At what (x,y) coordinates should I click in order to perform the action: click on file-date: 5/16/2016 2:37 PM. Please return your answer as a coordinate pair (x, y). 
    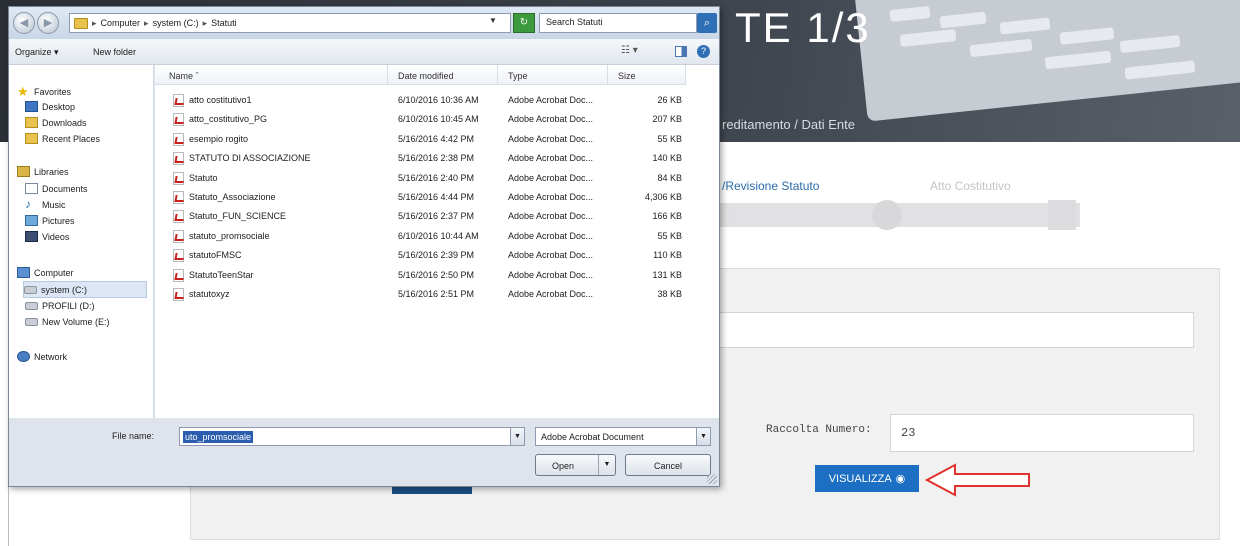
    Looking at the image, I should click on (436, 216).